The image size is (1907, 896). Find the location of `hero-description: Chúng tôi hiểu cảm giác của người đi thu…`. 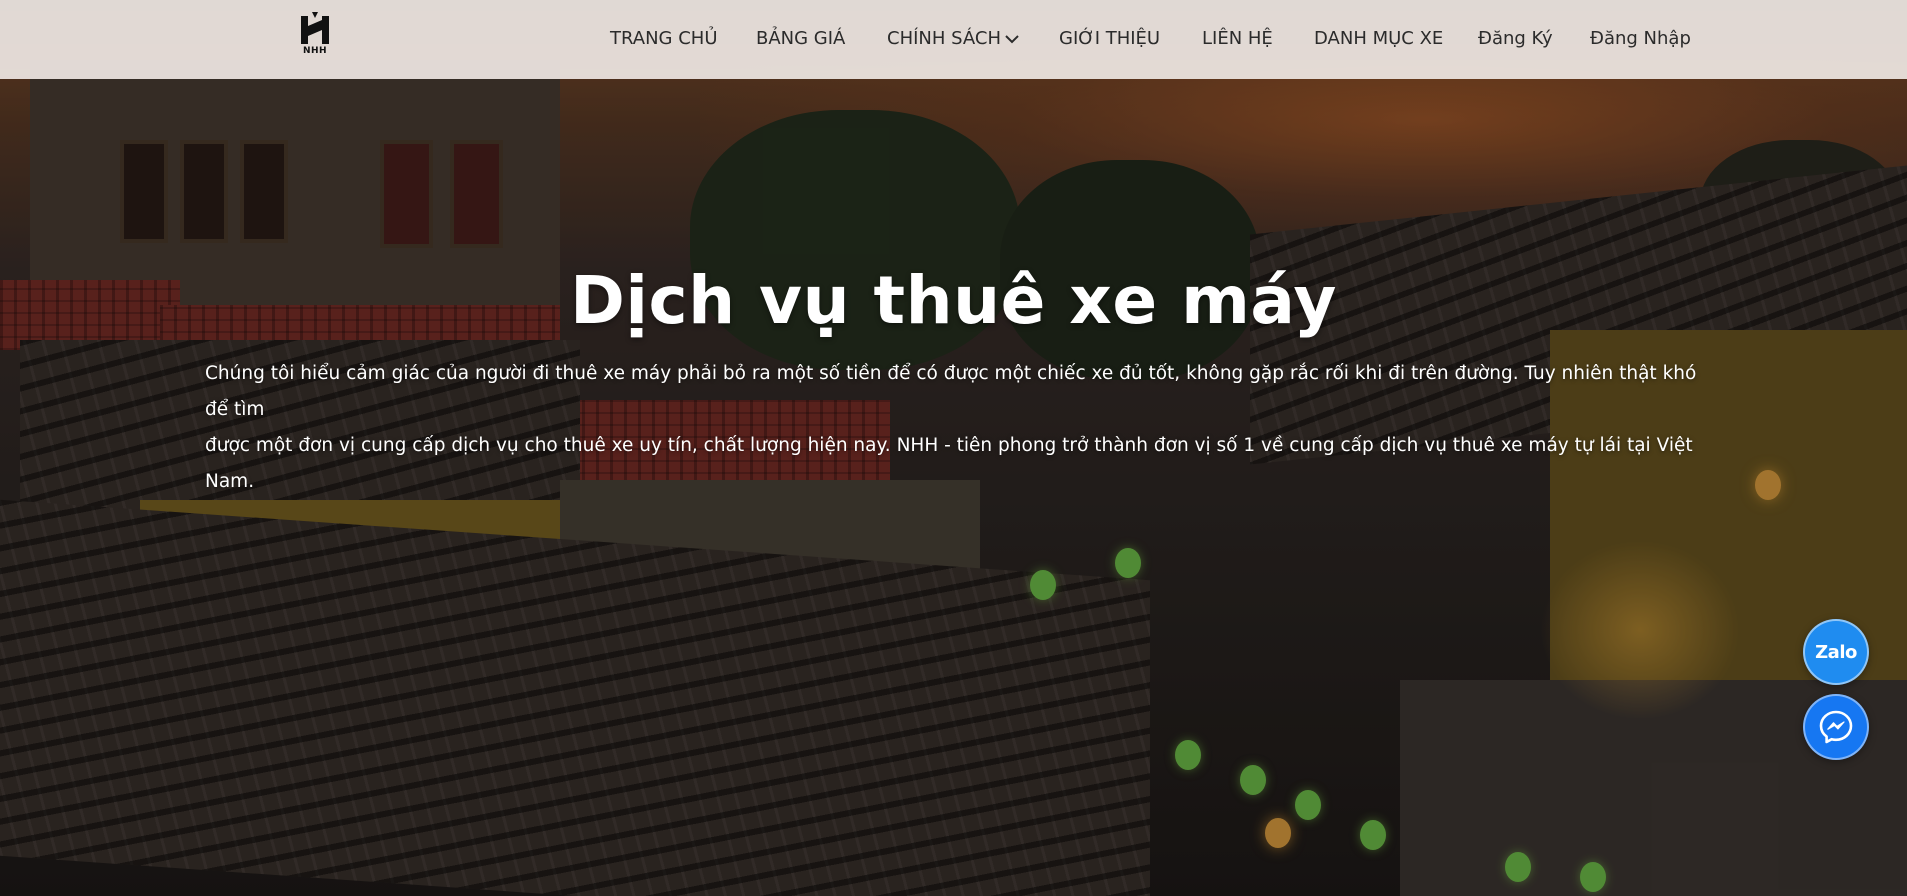

hero-description: Chúng tôi hiểu cảm giác của người đi thu… is located at coordinates (955, 428).